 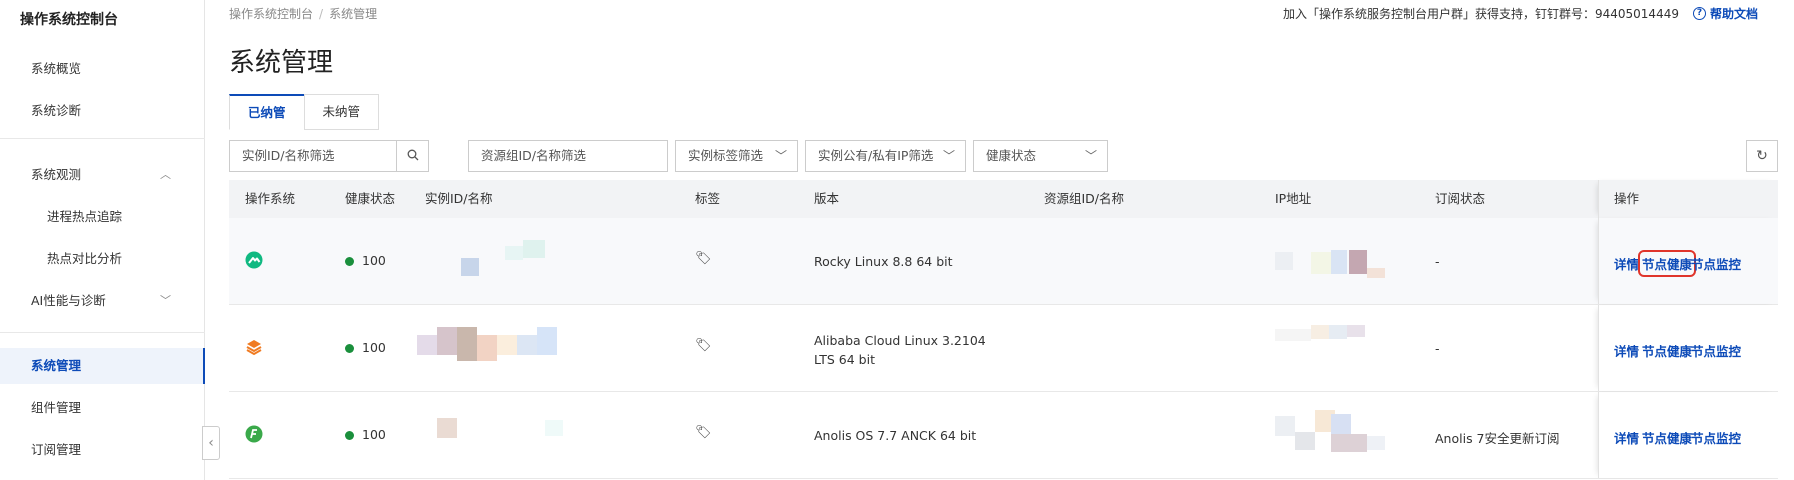 What do you see at coordinates (102, 408) in the screenshot?
I see `sidebar-item-component-management: 组件管理` at bounding box center [102, 408].